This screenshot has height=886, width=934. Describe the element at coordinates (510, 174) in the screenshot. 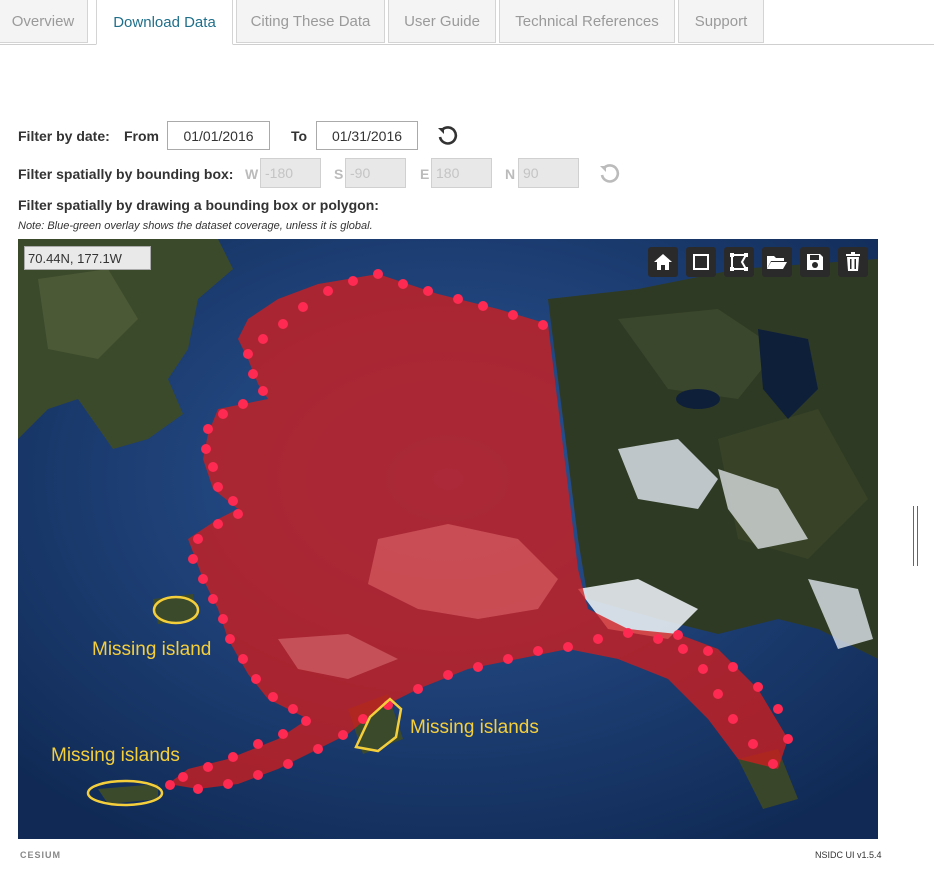

I see `north-label: N` at that location.